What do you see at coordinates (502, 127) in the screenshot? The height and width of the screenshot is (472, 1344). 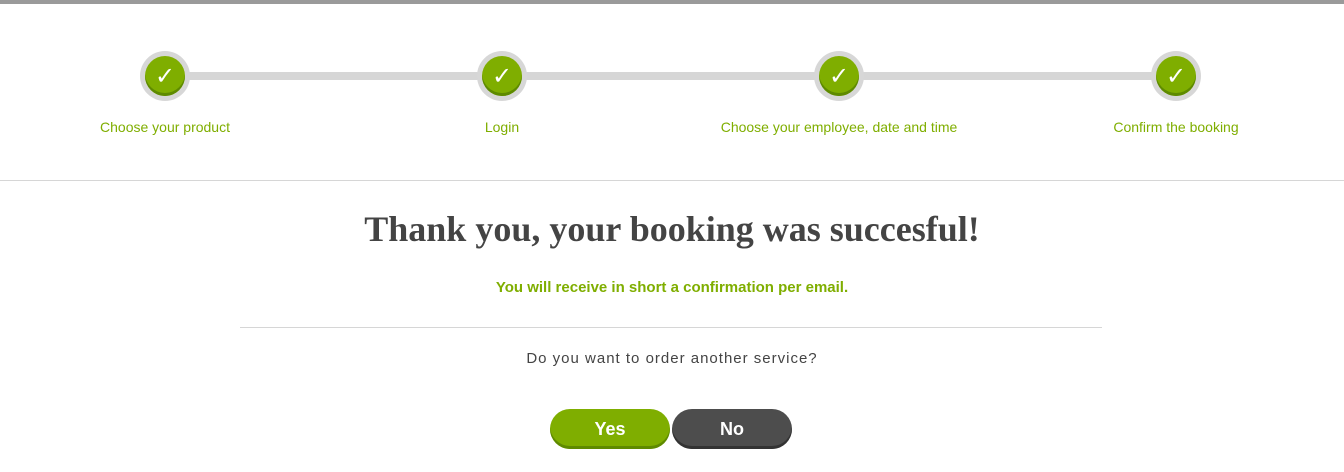 I see `step-label: Login` at bounding box center [502, 127].